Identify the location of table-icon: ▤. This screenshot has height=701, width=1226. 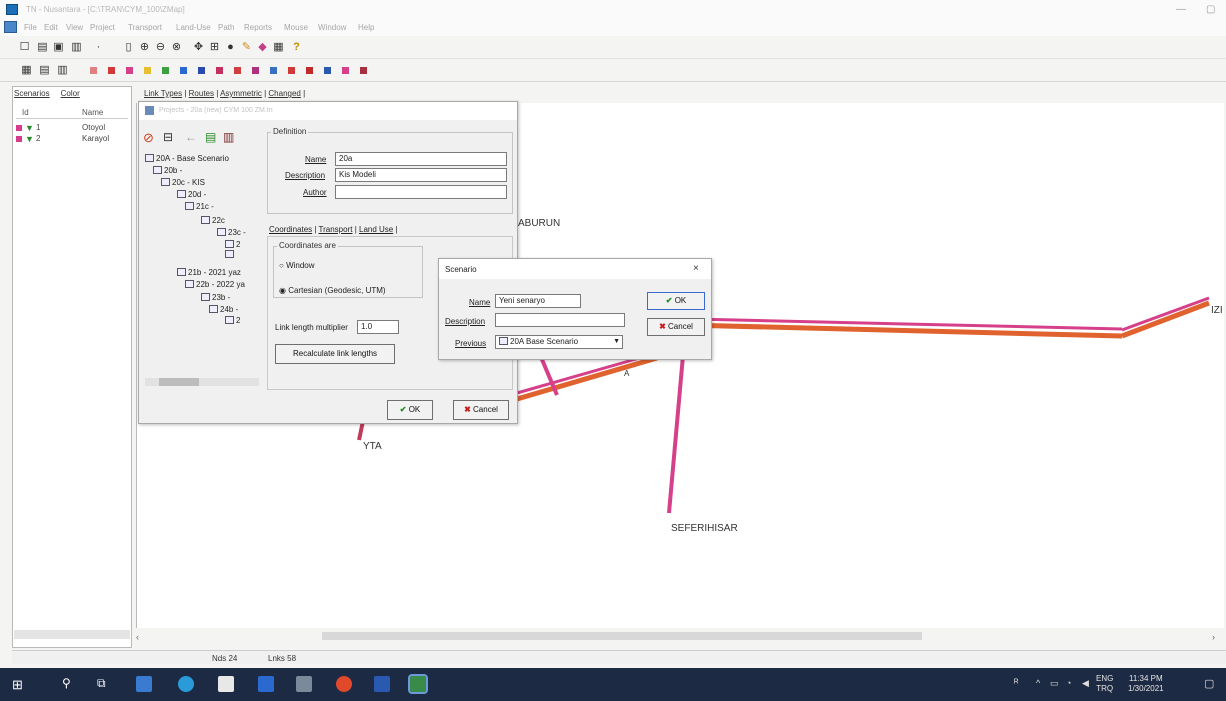
(44, 70).